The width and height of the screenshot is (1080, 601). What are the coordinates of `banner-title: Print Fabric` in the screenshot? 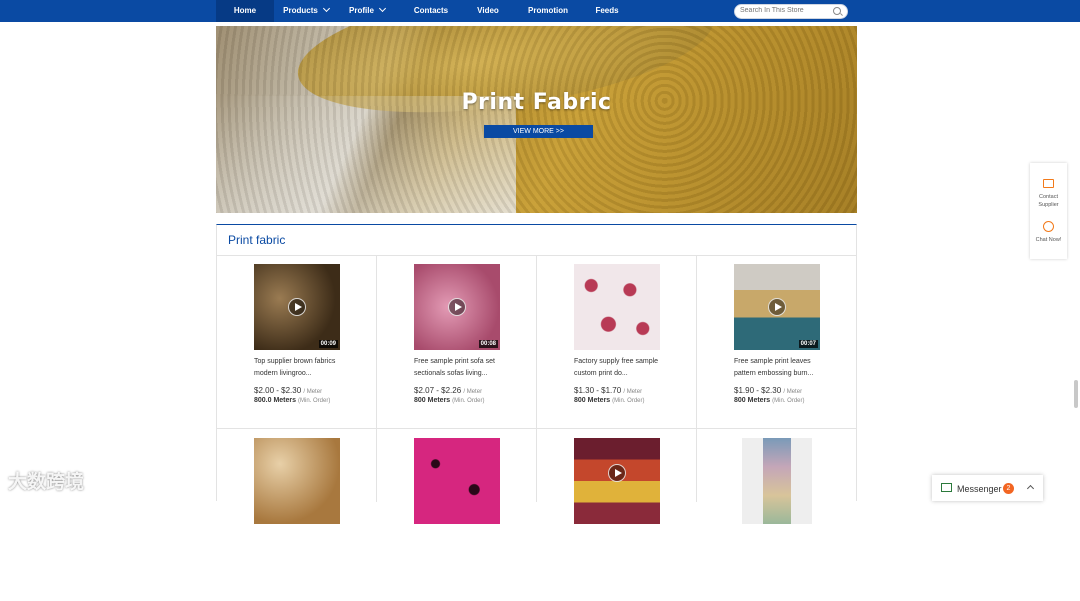 It's located at (536, 102).